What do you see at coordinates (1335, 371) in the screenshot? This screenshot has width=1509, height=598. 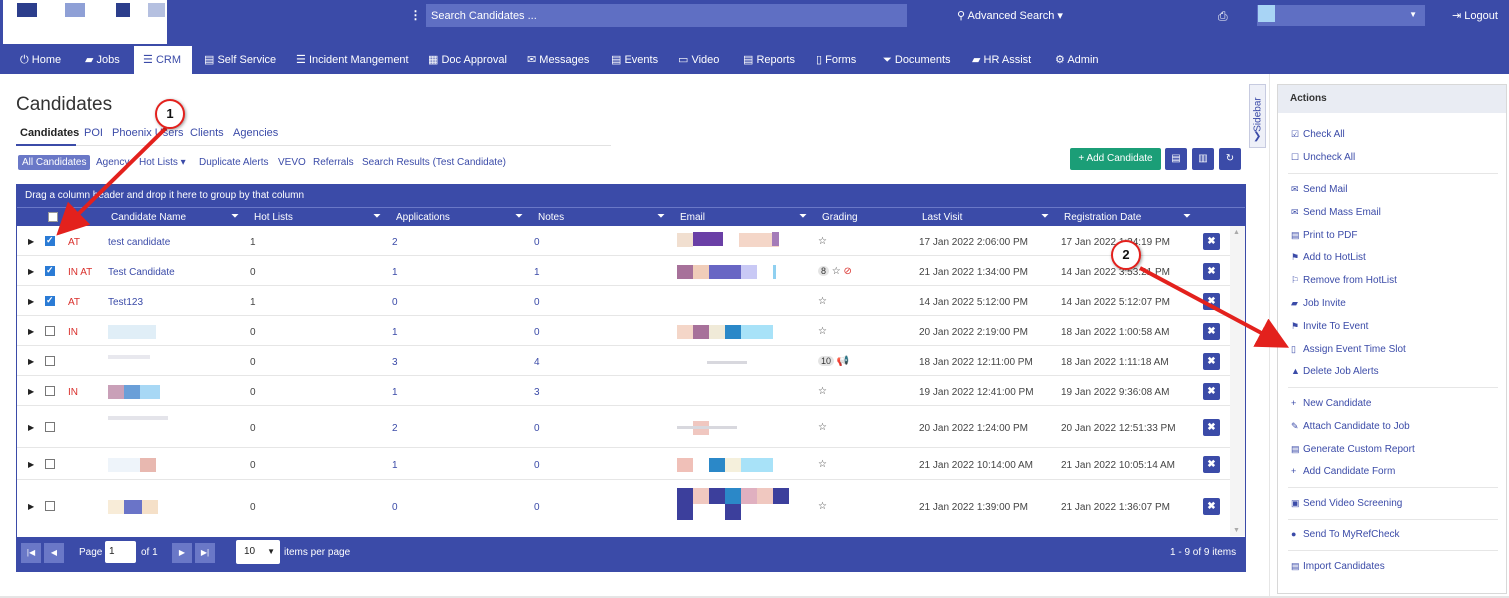 I see `action-delete-job-alerts: ▲ Delete Job Alerts` at bounding box center [1335, 371].